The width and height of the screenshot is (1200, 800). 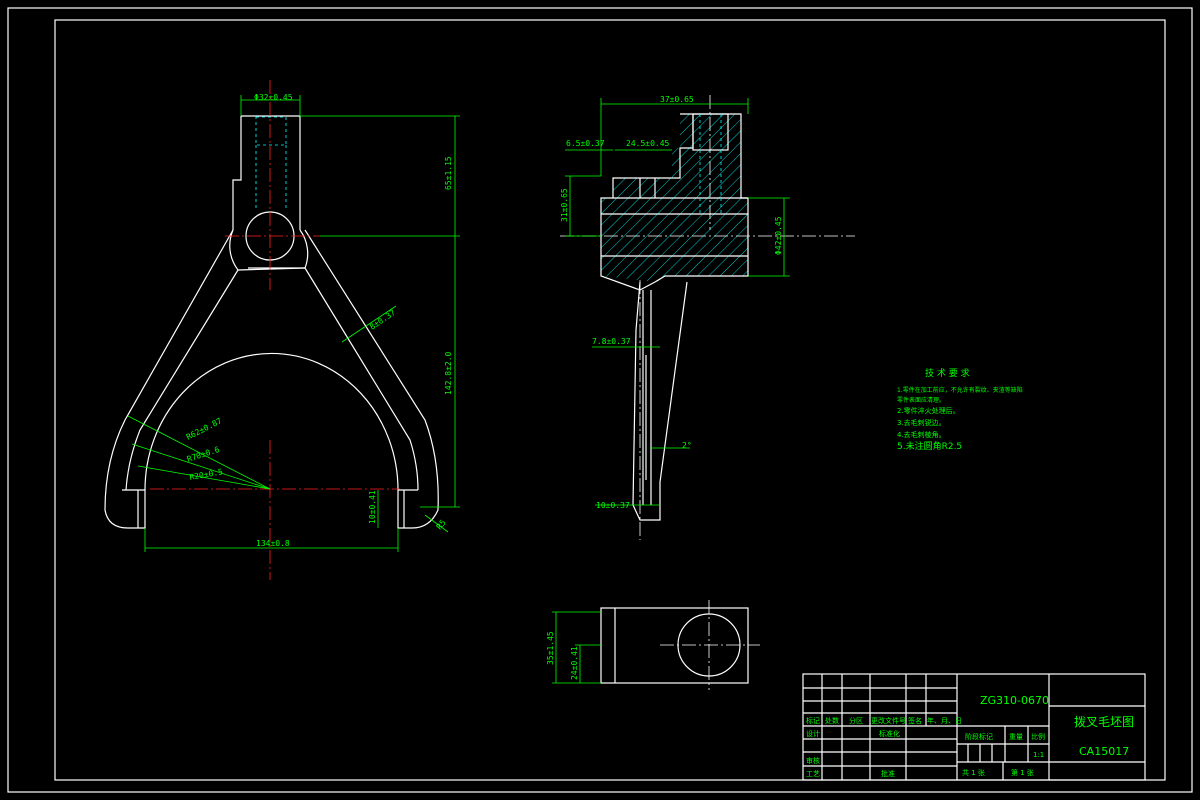 What do you see at coordinates (687, 445) in the screenshot?
I see `dim-side-angle: 2°` at bounding box center [687, 445].